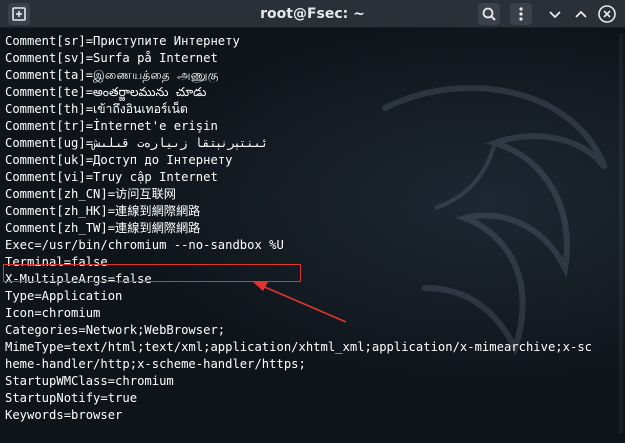 Image resolution: width=625 pixels, height=443 pixels. I want to click on close-icon, so click(607, 14).